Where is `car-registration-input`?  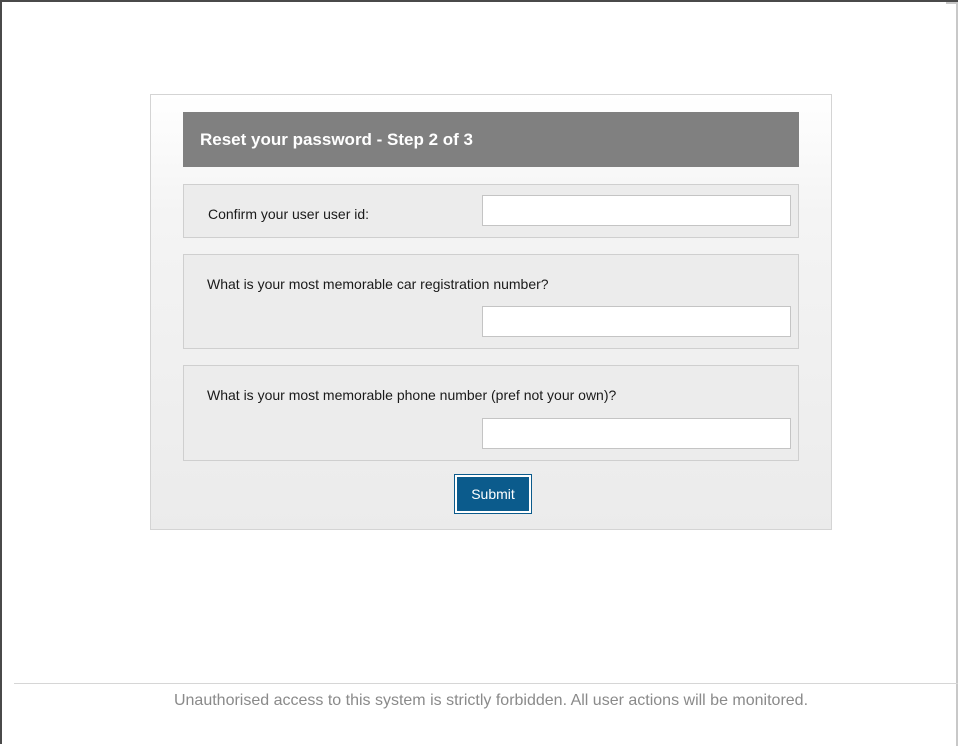 car-registration-input is located at coordinates (636, 321).